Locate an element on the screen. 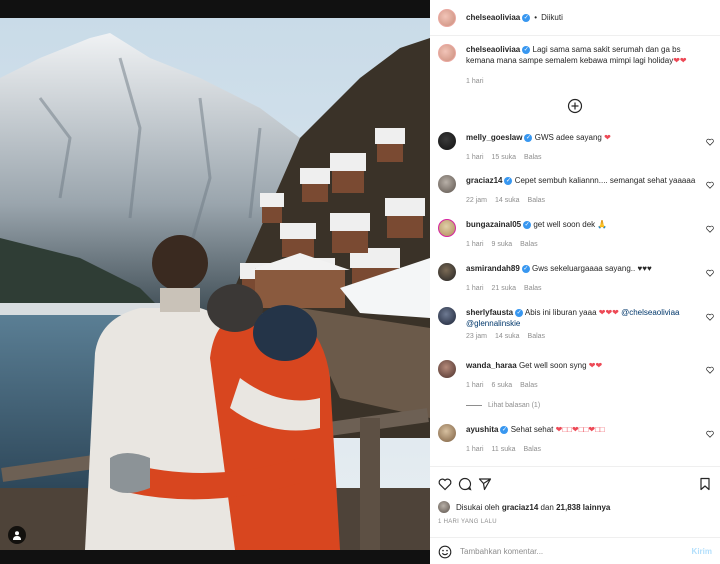 This screenshot has height=564, width=720. comment-text: Sehat sehat is located at coordinates (532, 429).